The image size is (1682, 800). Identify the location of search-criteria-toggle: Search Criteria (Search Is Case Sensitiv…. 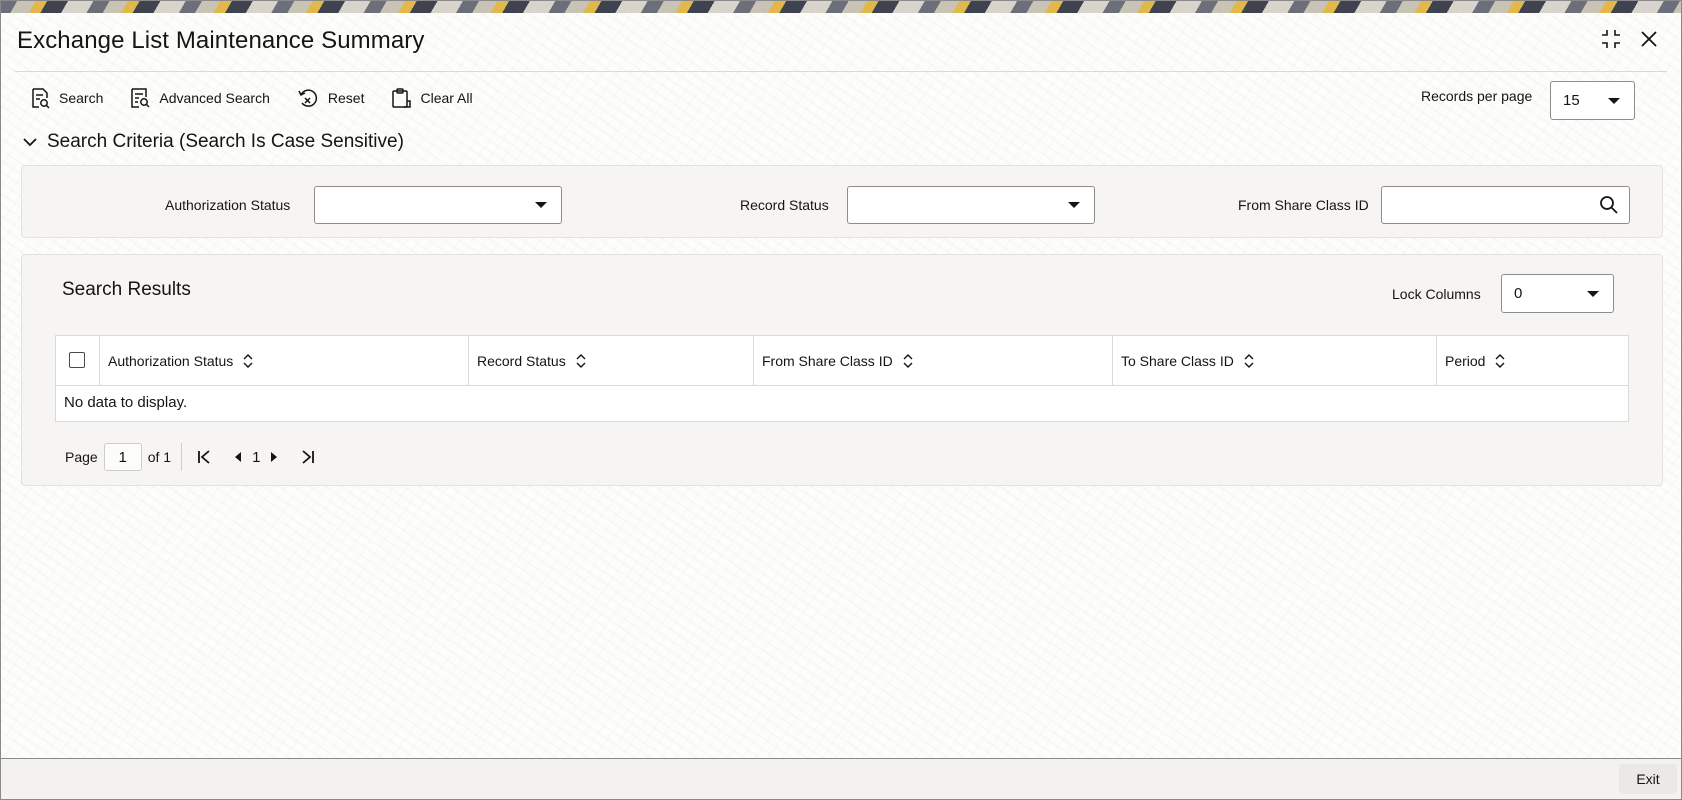
(213, 142).